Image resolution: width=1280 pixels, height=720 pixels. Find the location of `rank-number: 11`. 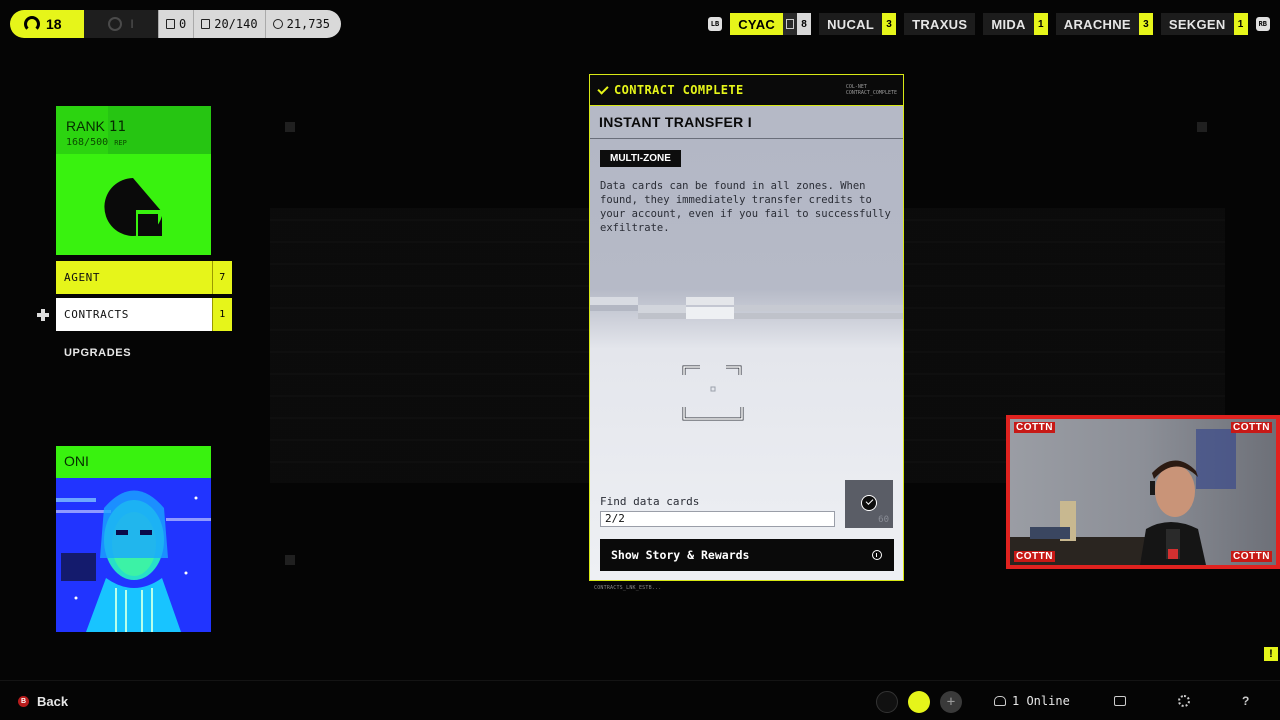

rank-number: 11 is located at coordinates (117, 127).